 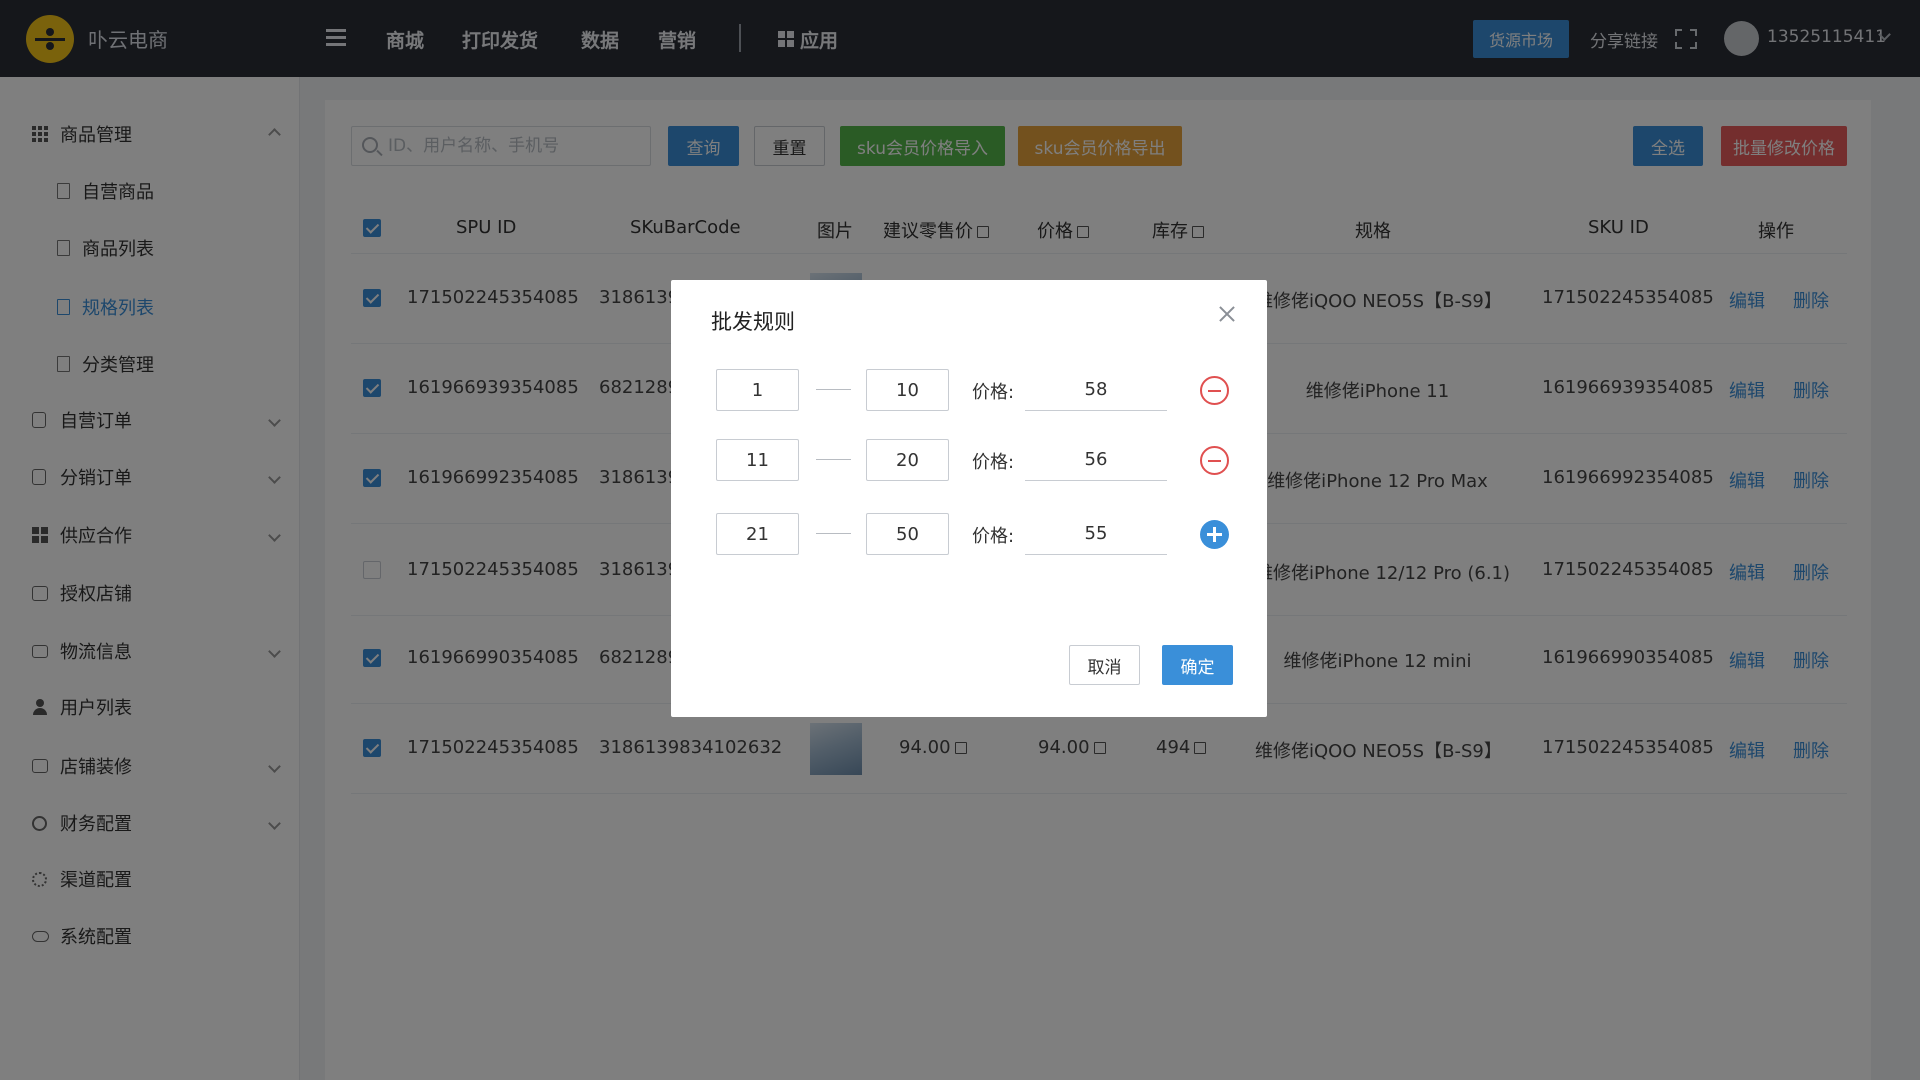 What do you see at coordinates (1214, 534) in the screenshot?
I see `add-rule-icon` at bounding box center [1214, 534].